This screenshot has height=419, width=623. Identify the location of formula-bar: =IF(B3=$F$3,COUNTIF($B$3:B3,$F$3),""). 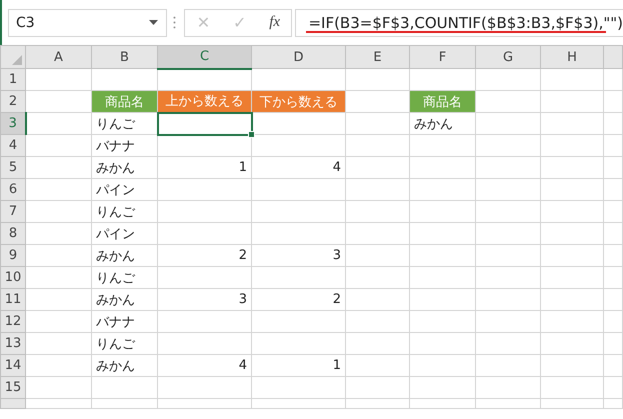
(459, 22).